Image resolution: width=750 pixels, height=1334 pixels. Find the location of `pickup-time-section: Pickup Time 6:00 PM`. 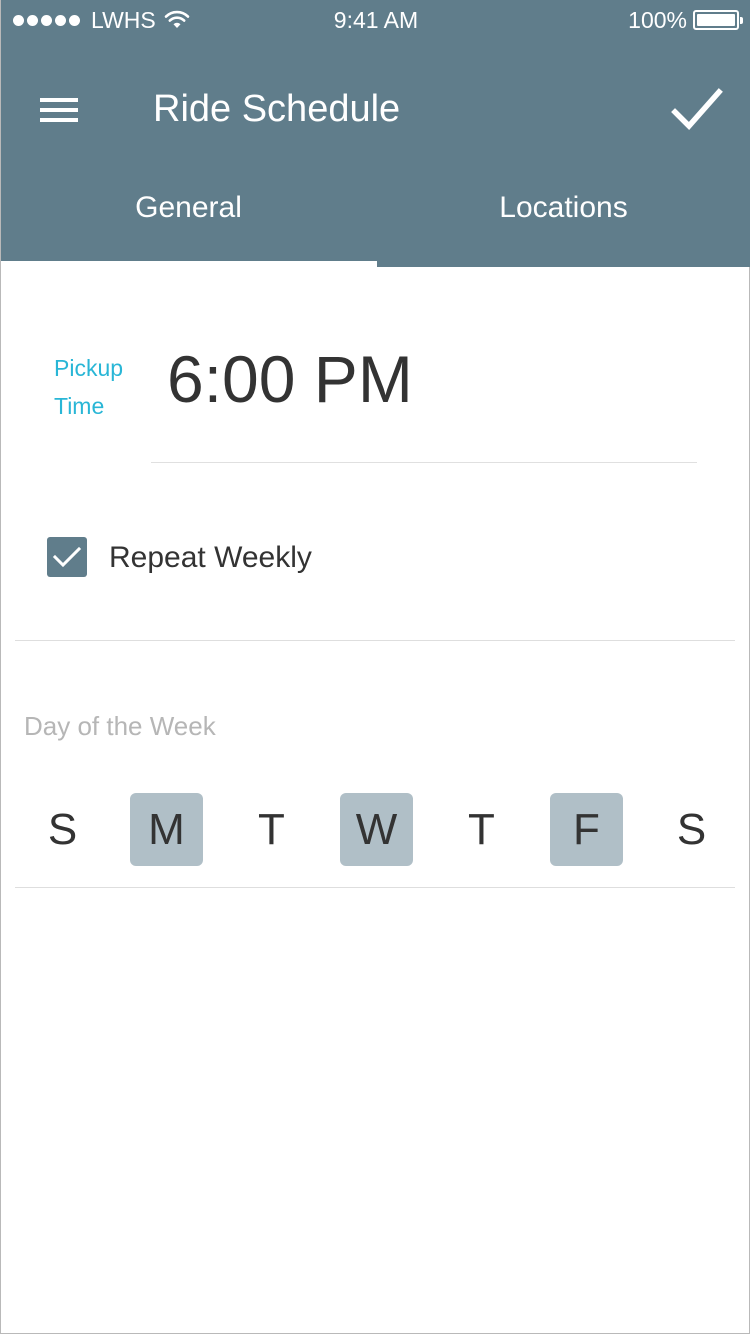

pickup-time-section: Pickup Time 6:00 PM is located at coordinates (375, 382).